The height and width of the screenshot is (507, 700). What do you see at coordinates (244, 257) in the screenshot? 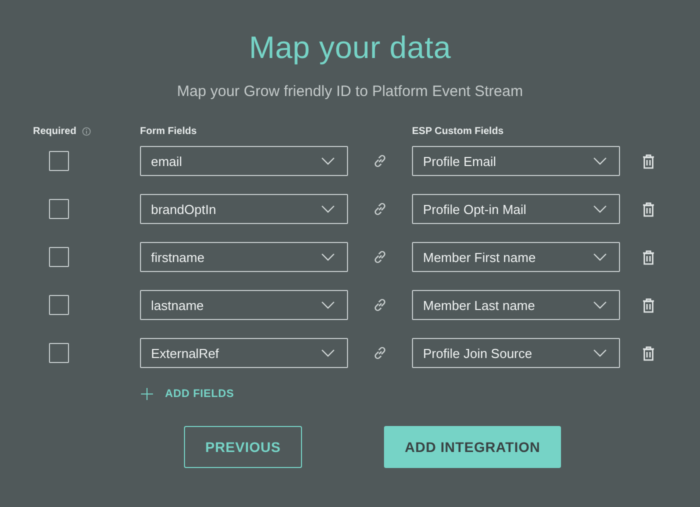
I see `form-field-dropdown: firstname` at bounding box center [244, 257].